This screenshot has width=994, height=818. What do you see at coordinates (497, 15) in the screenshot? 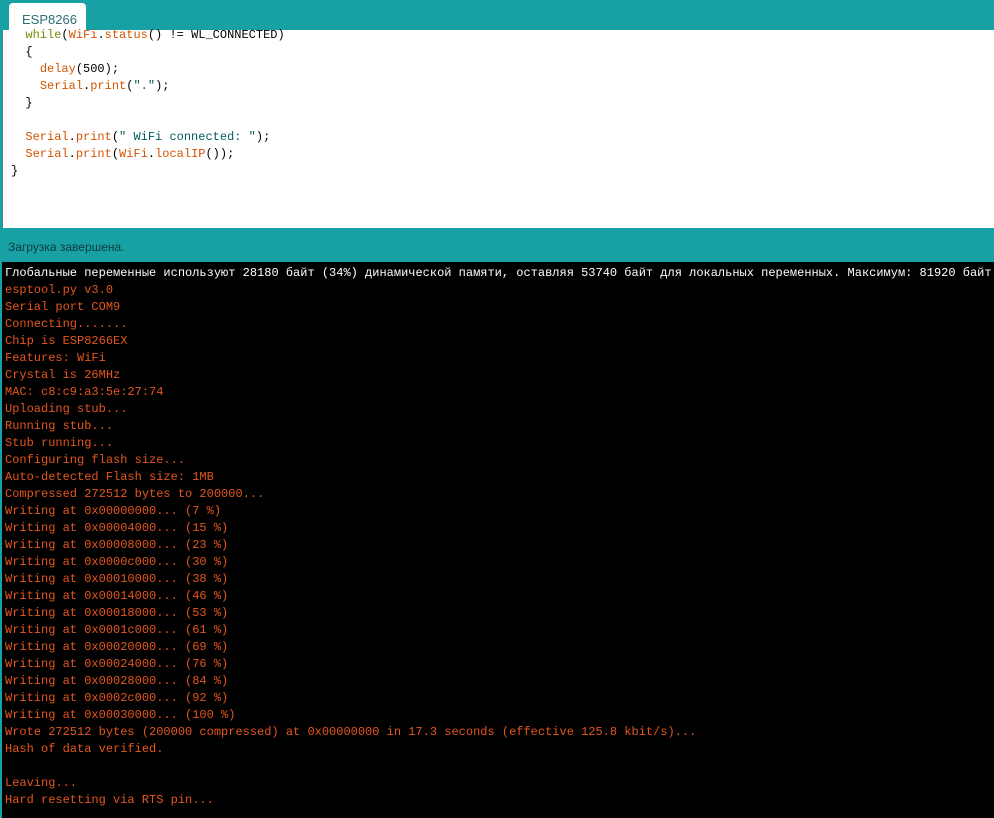
I see `tab-bar: ESP8266` at bounding box center [497, 15].